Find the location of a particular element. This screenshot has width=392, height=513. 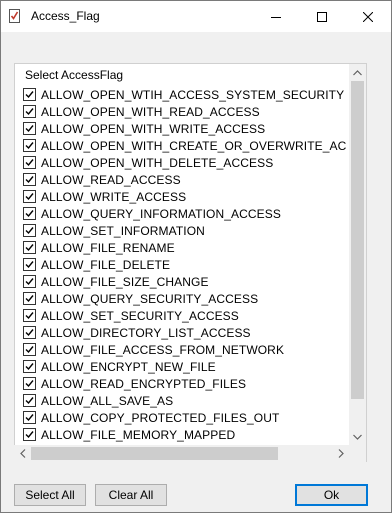

flag-list-item: ALLOW_OPEN_WITH_READ_ACCESS is located at coordinates (184, 111).